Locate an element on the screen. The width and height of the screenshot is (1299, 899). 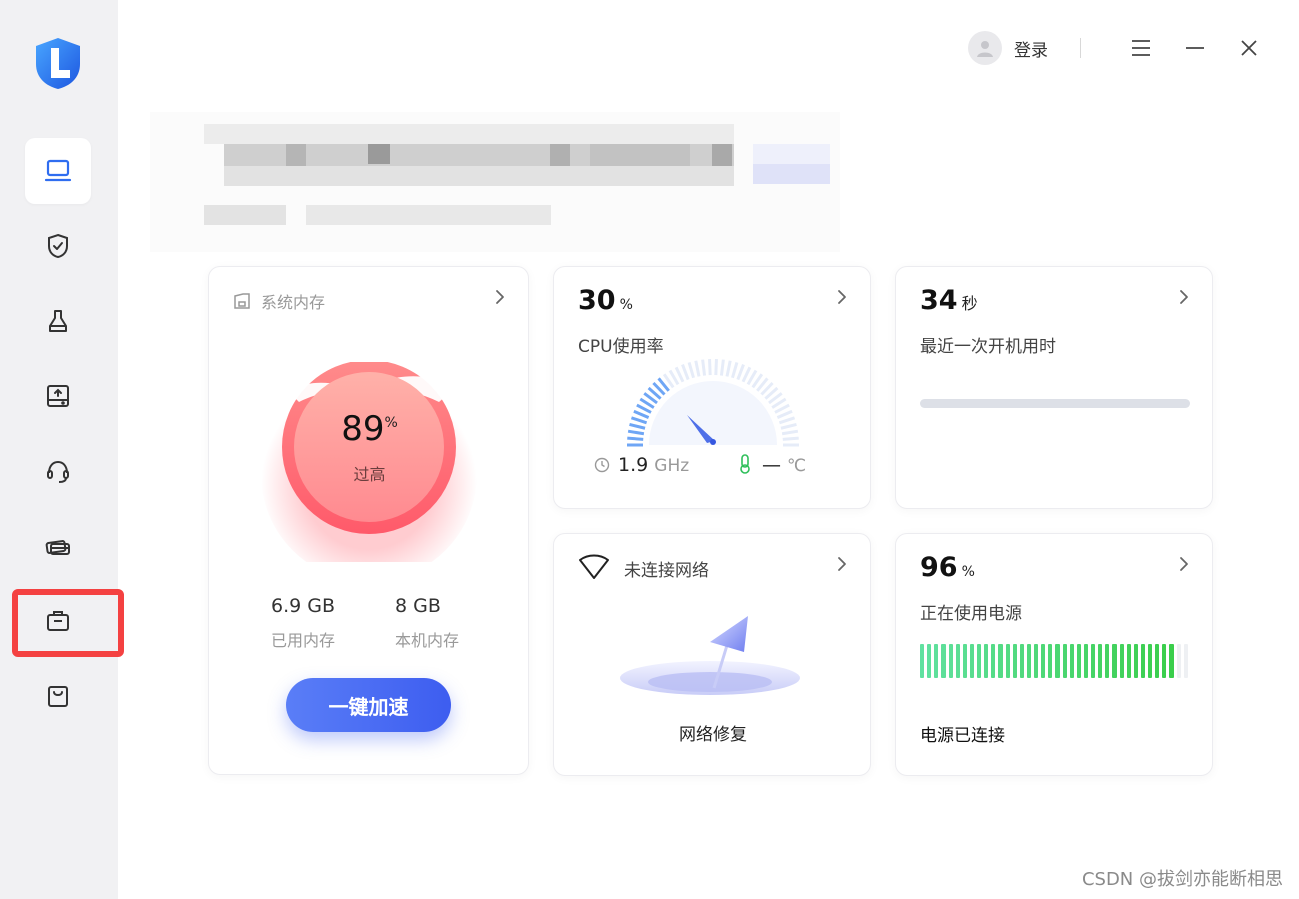
memory-used-label: 已用内存 is located at coordinates (303, 640).